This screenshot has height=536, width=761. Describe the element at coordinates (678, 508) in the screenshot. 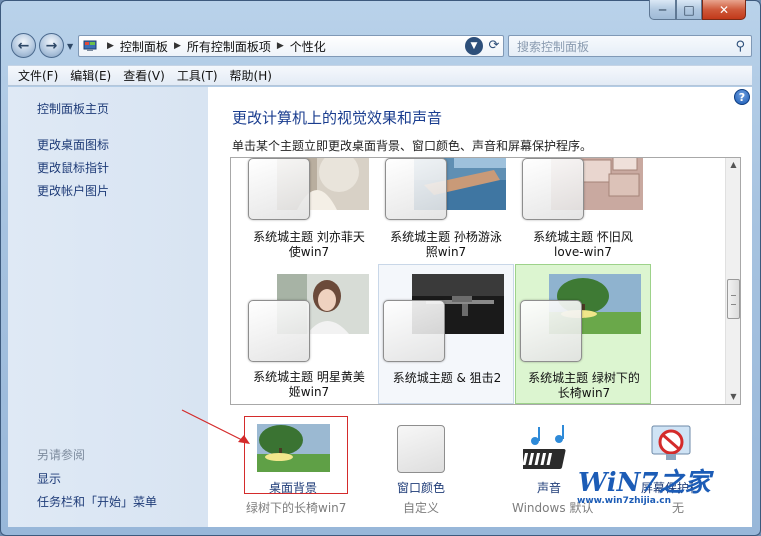

I see `screen-saver-value: 无` at that location.